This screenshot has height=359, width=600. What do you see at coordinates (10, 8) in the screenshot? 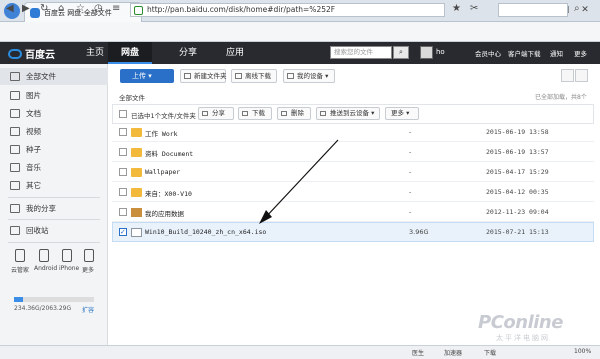
I see `back-icon: ◀` at bounding box center [10, 8].